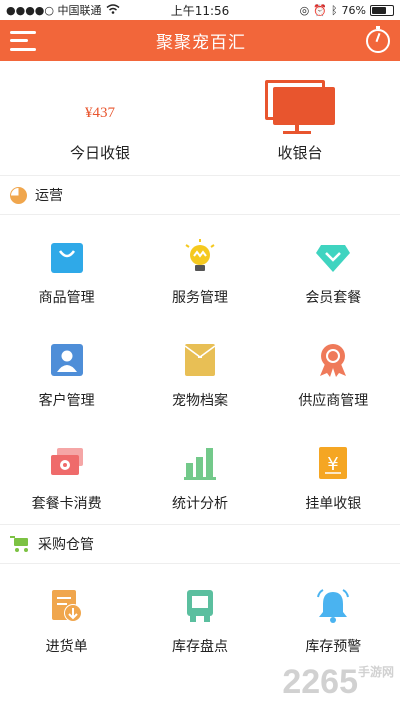  What do you see at coordinates (378, 39) in the screenshot?
I see `timer-icon` at bounding box center [378, 39].